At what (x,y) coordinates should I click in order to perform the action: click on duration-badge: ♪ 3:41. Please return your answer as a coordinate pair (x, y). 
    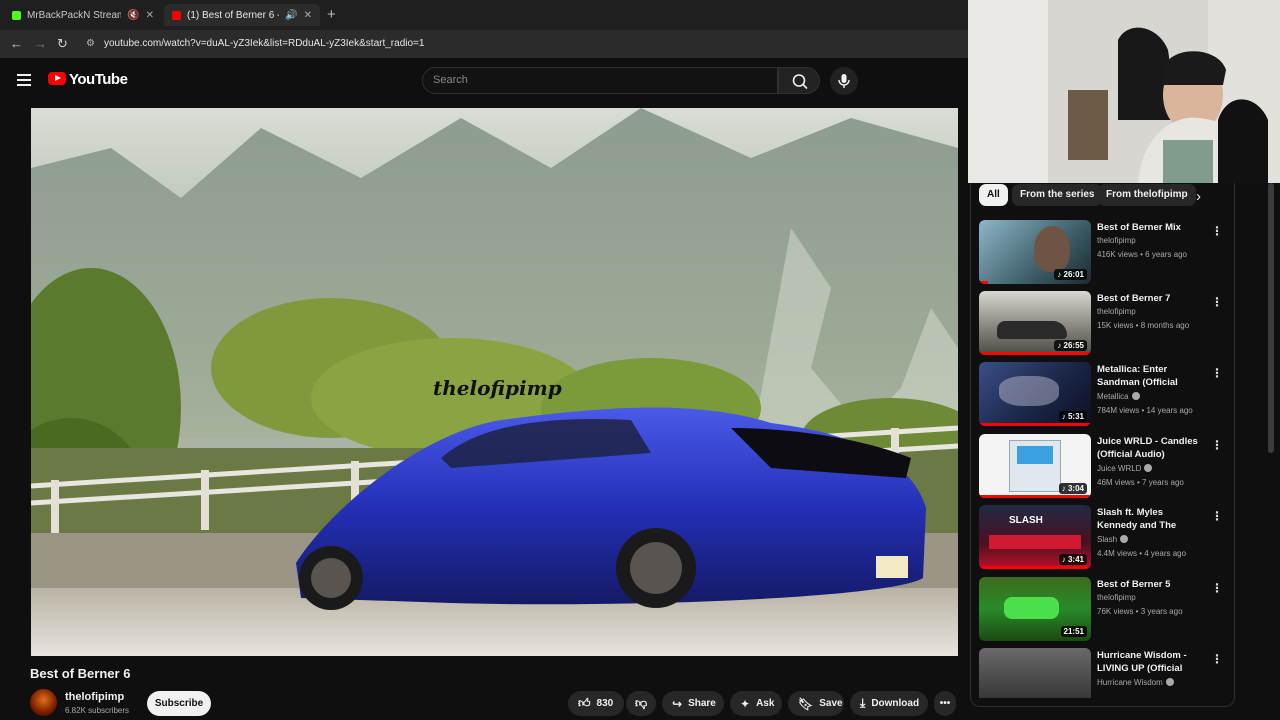
    Looking at the image, I should click on (1072, 559).